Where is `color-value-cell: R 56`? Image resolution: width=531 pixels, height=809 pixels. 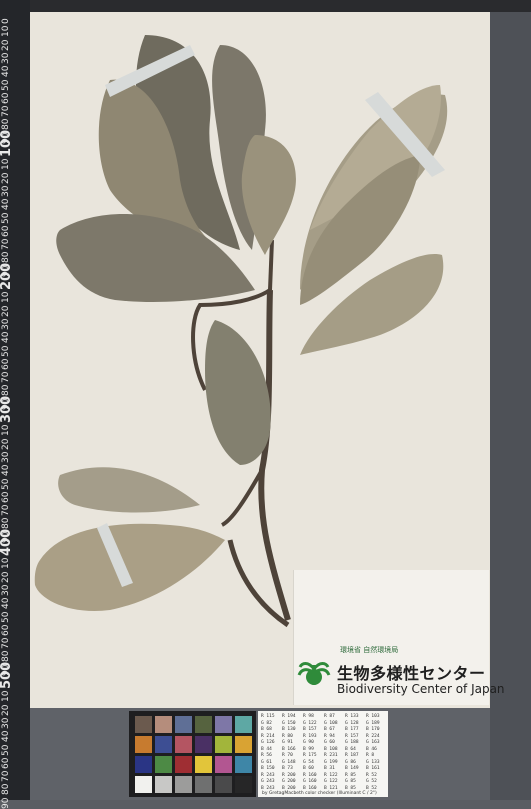
color-value-cell: R 56 is located at coordinates (266, 755).